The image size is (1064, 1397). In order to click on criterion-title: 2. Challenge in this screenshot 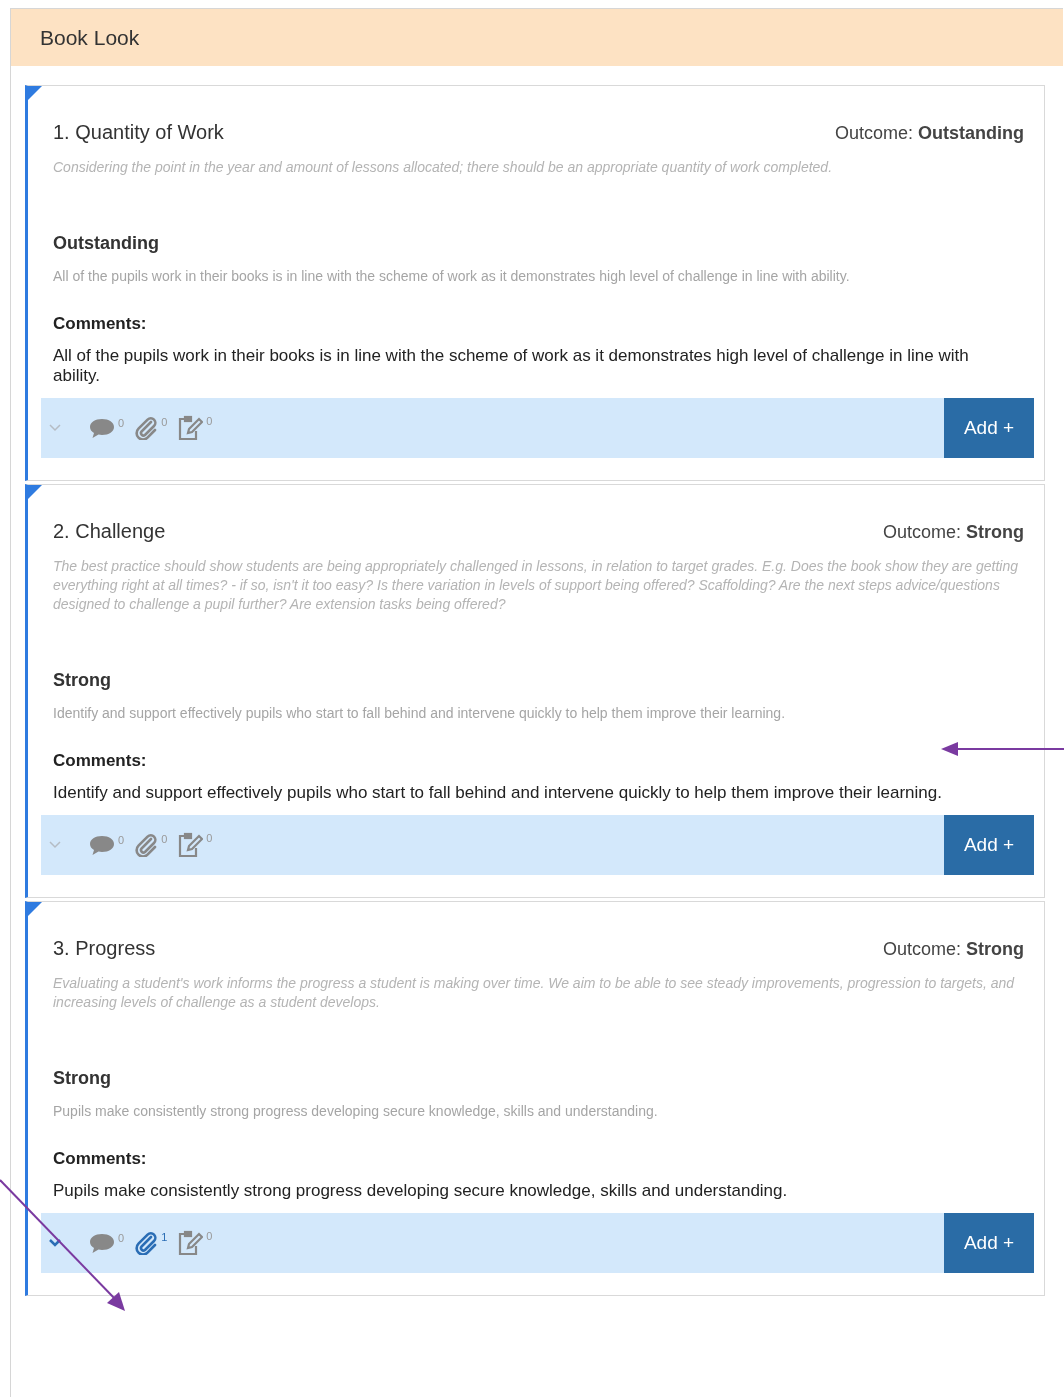, I will do `click(109, 531)`.